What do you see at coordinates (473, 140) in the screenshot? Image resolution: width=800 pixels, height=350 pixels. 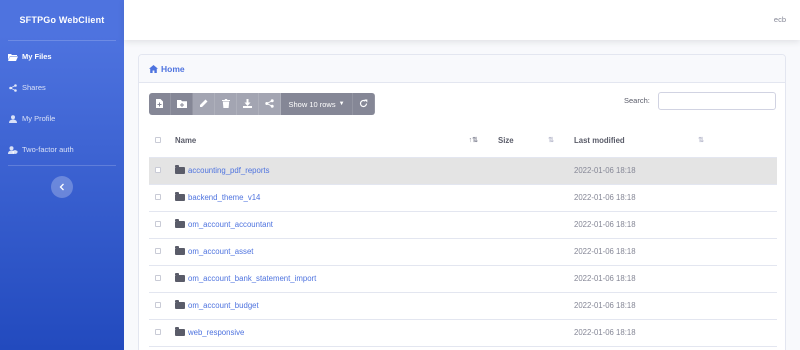 I see `sort-asc-icon: ↑⇅` at bounding box center [473, 140].